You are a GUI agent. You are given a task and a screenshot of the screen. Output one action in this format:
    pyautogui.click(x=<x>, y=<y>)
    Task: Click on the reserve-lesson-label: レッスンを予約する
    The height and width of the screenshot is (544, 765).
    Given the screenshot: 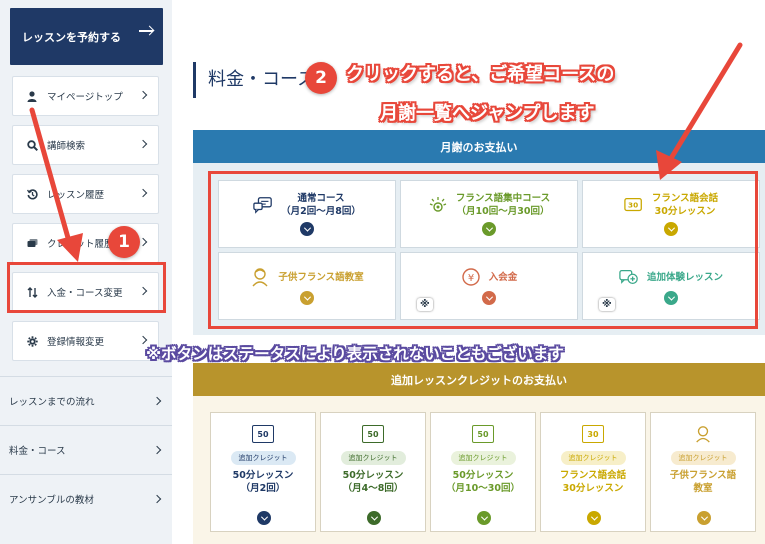 What is the action you would take?
    pyautogui.click(x=71, y=37)
    